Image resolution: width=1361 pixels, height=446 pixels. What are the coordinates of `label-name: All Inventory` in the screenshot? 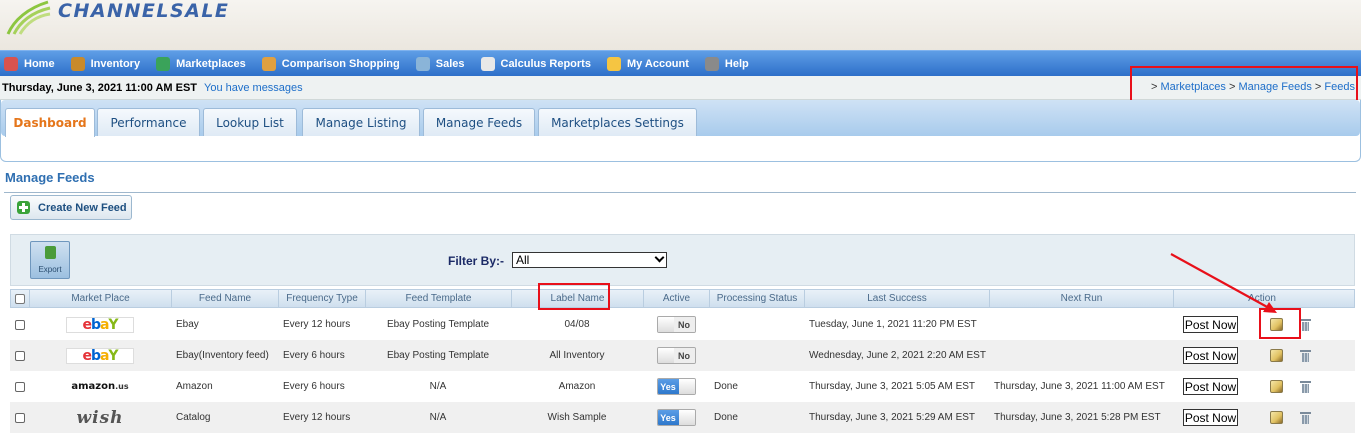 It's located at (577, 355).